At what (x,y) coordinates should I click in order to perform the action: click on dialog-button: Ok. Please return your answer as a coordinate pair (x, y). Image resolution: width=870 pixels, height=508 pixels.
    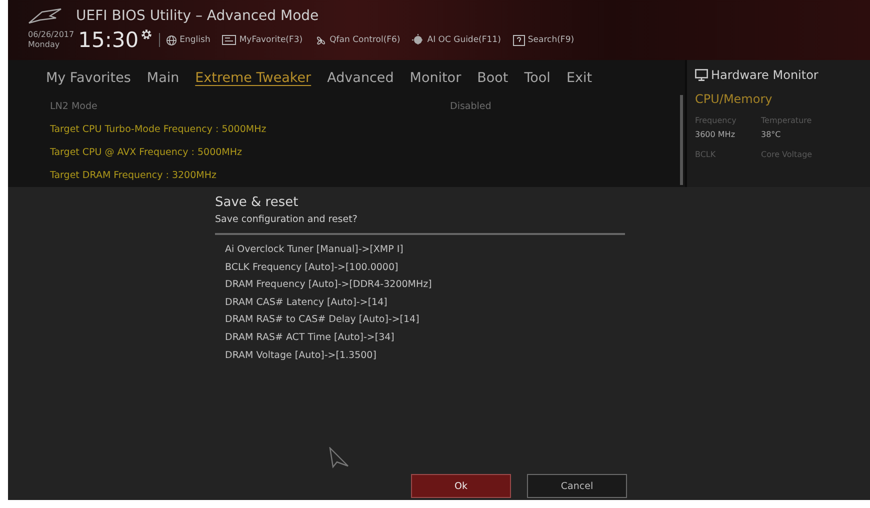
    Looking at the image, I should click on (461, 486).